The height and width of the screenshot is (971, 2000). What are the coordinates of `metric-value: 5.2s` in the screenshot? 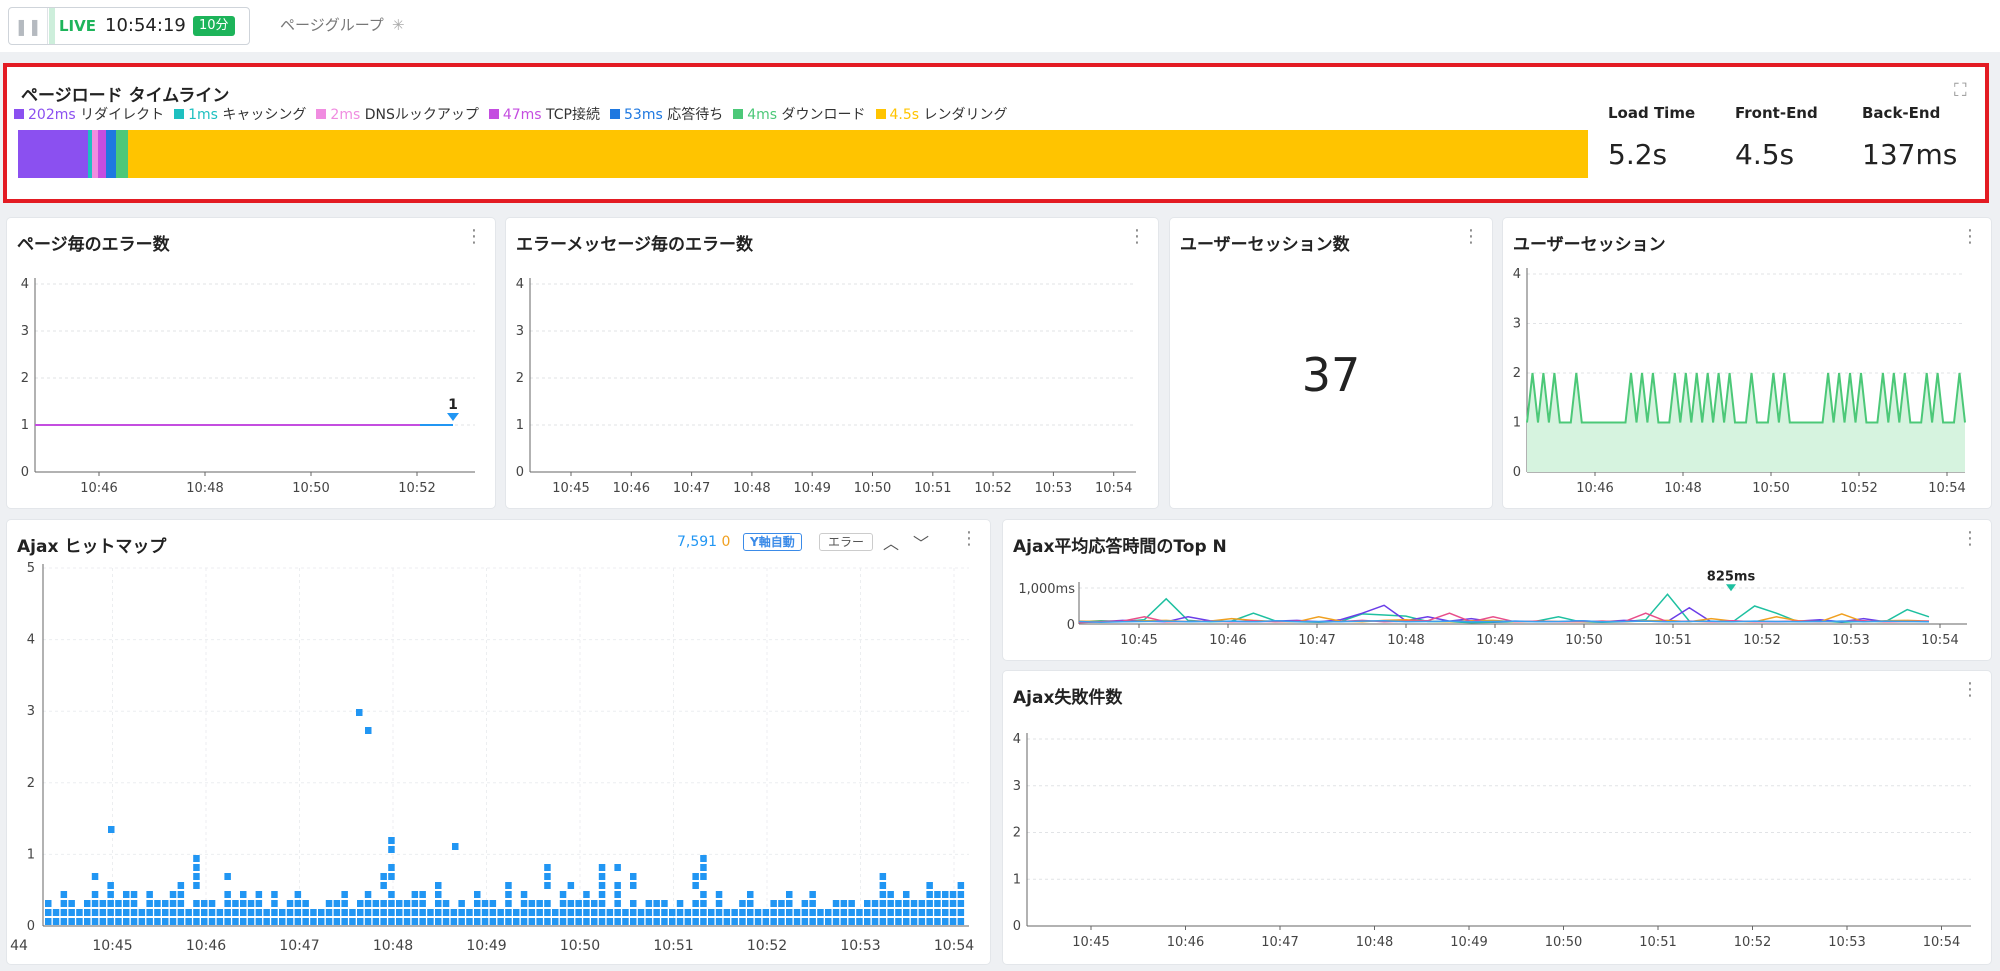 It's located at (1638, 154).